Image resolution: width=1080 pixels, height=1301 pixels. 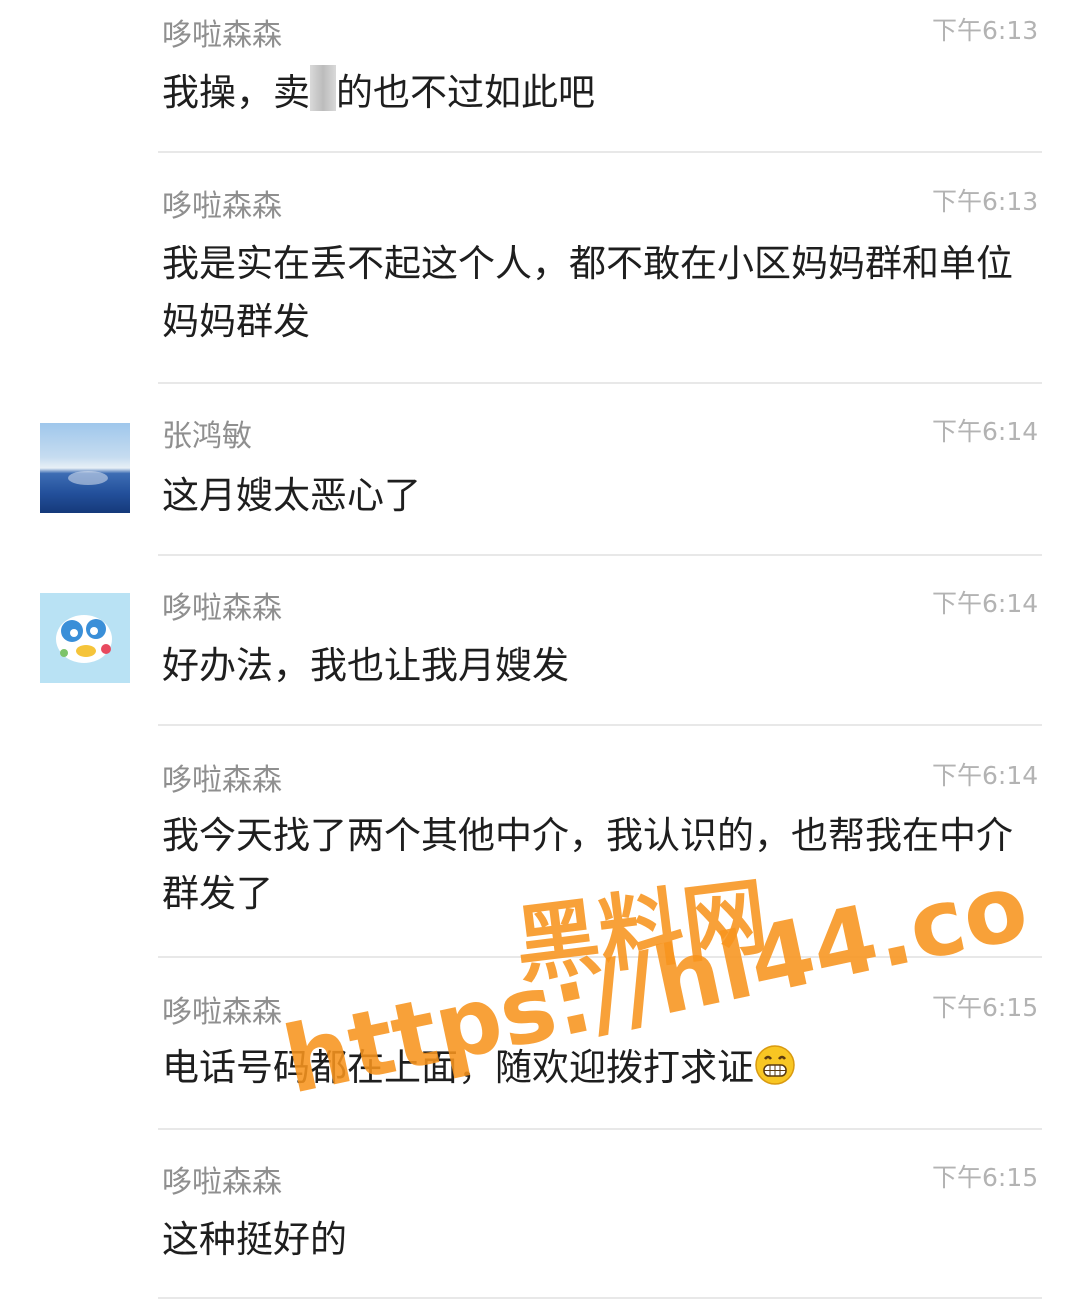 I want to click on message-item: 哆啦森森 下午6:15 电话号码都在上面，随欢迎拨打求证, so click(x=540, y=1043).